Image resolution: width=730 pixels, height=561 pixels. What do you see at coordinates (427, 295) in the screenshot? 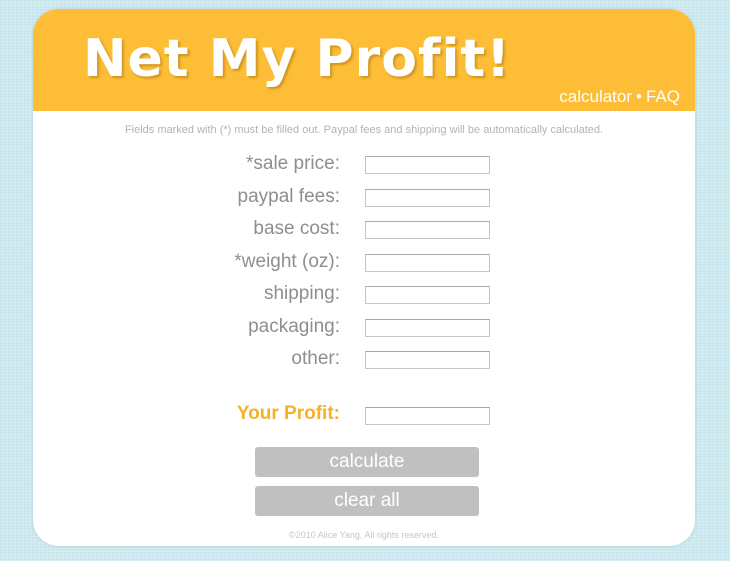
I see `shipping-input` at bounding box center [427, 295].